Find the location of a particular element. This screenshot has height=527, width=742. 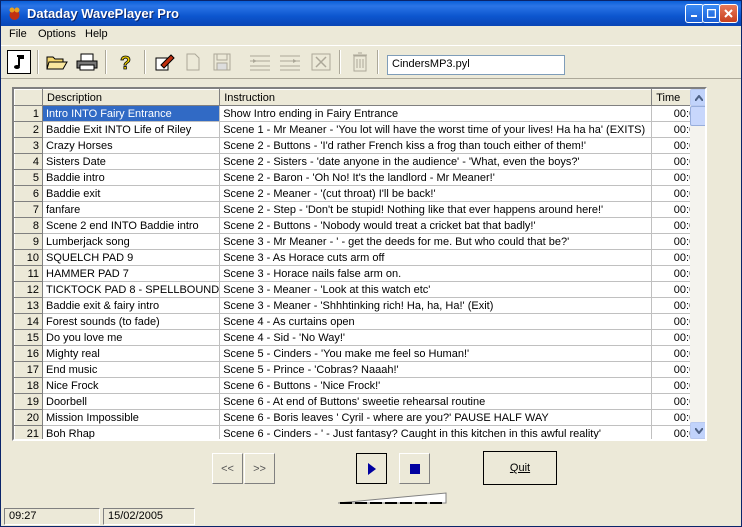

scroll-up-button is located at coordinates (697, 97).